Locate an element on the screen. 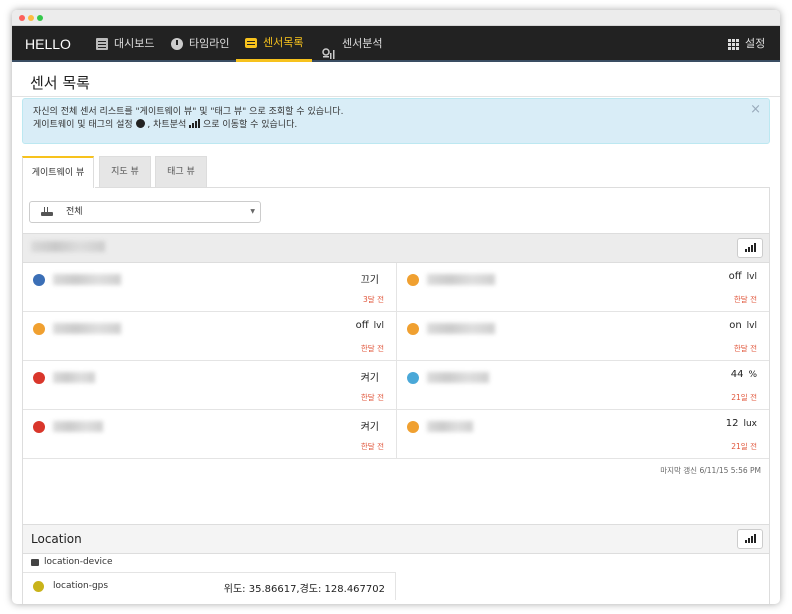 The width and height of the screenshot is (792, 614). title-divider is located at coordinates (396, 96).